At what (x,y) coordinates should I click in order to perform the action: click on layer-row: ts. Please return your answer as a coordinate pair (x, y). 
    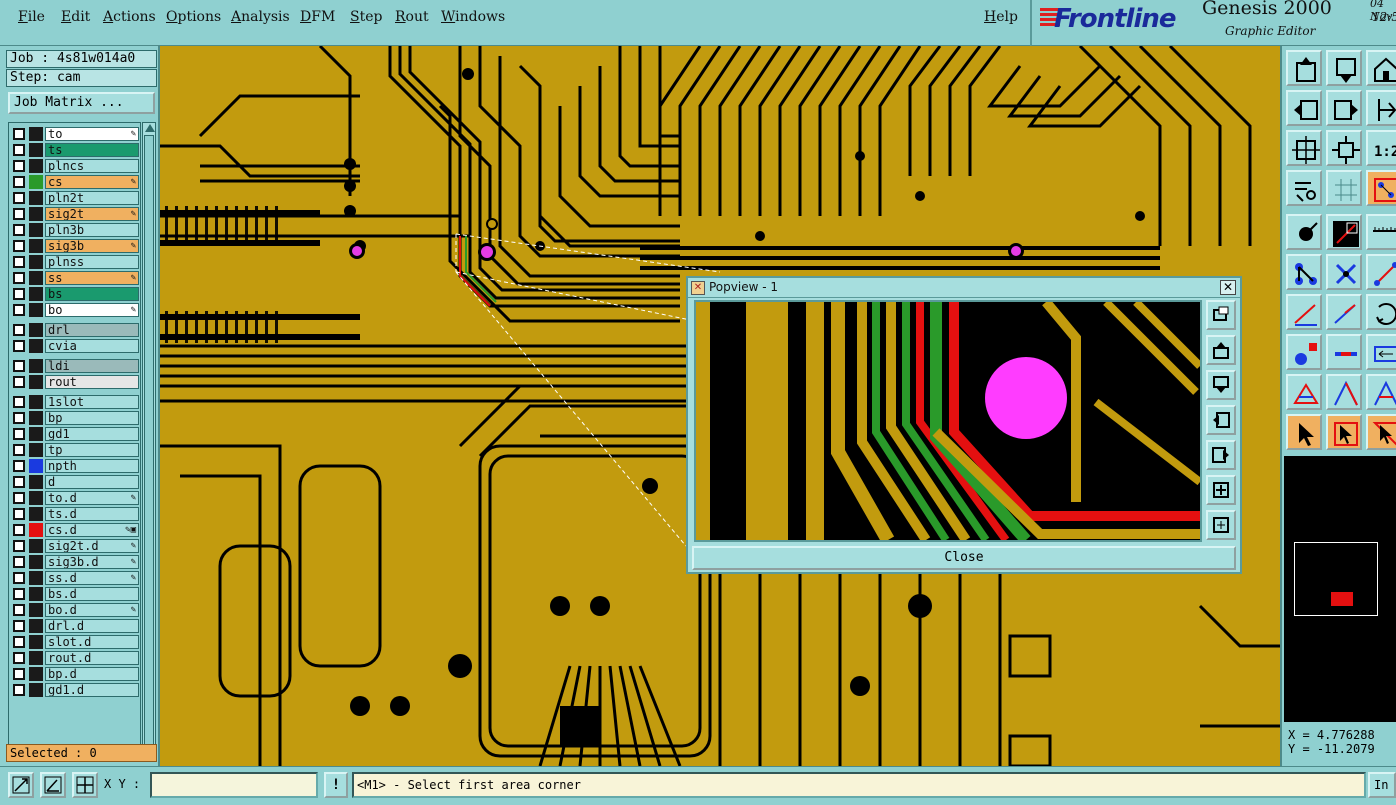
    Looking at the image, I should click on (75, 150).